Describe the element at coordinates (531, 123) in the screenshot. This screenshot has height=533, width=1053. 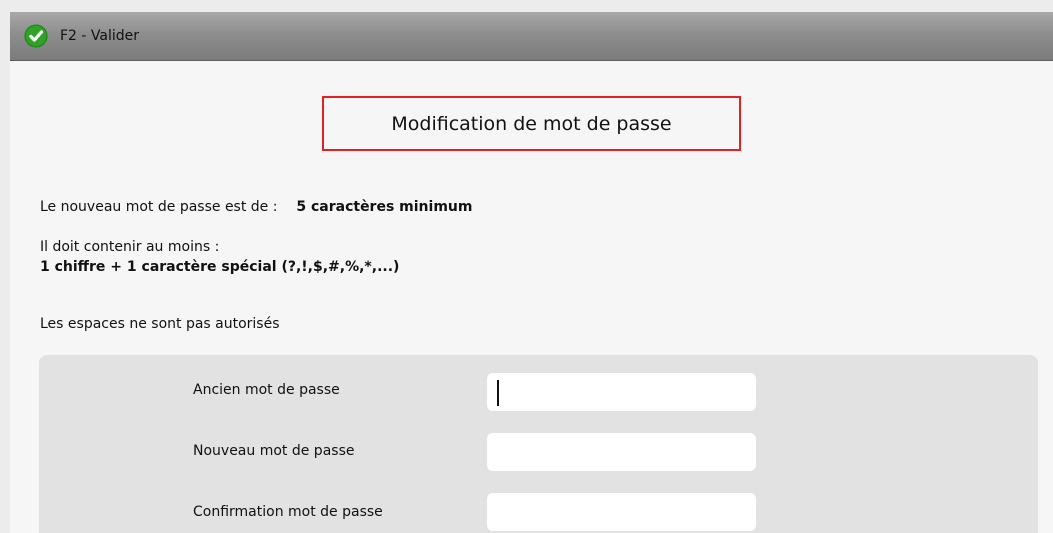
I see `page-title: Modification de mot de passe` at that location.